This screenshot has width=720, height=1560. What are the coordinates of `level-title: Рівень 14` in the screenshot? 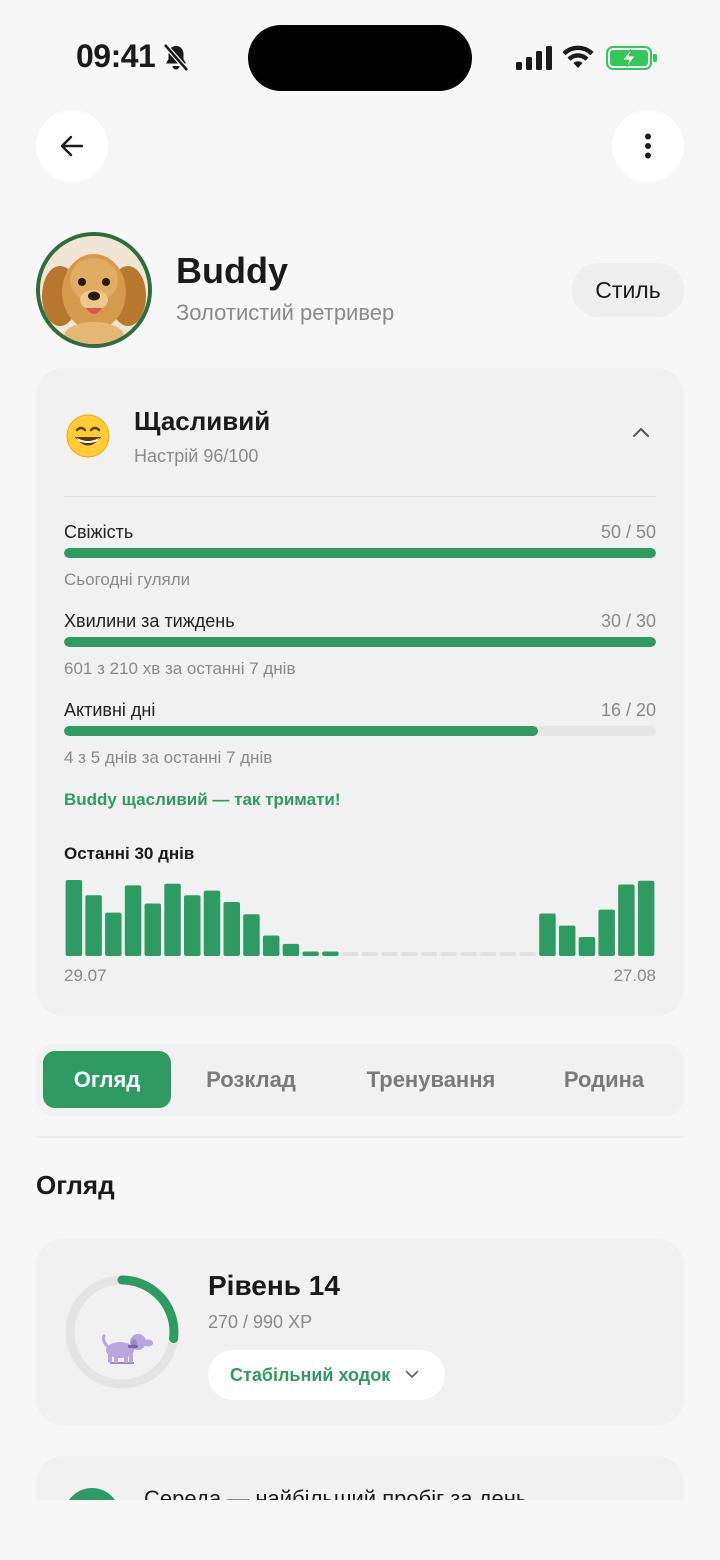 It's located at (274, 1285).